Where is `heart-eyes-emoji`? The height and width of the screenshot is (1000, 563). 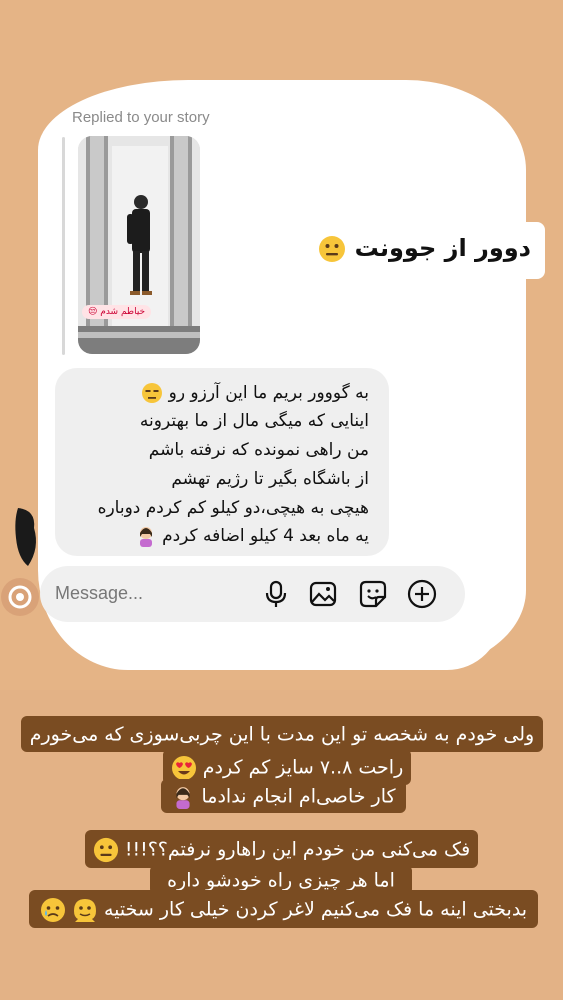 heart-eyes-emoji is located at coordinates (183, 767).